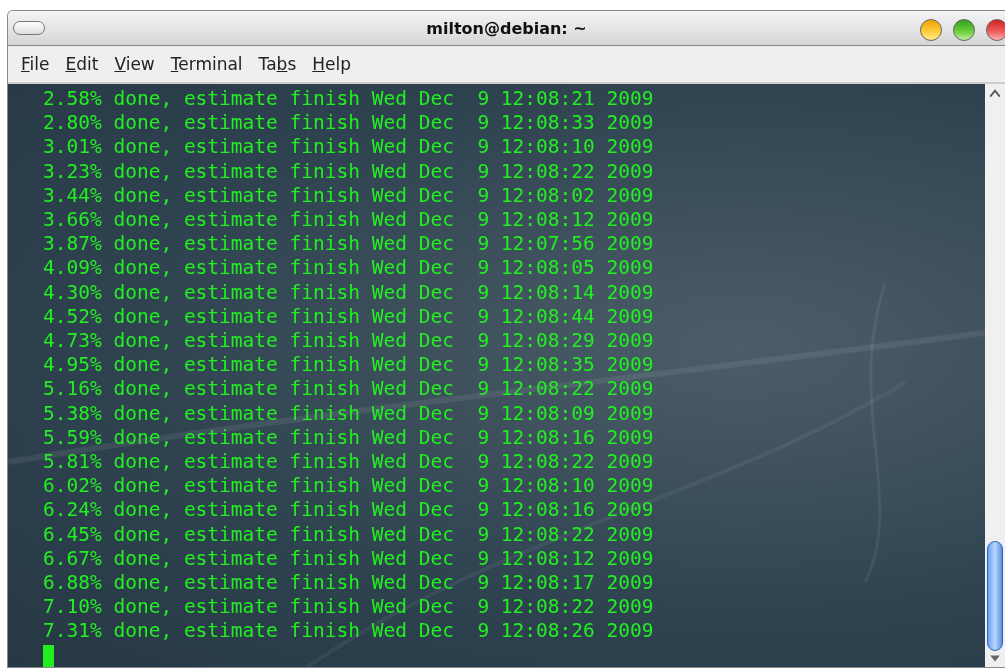 This screenshot has height=668, width=1005. Describe the element at coordinates (348, 631) in the screenshot. I see `terminal-line: 7.31% done, estimate finish Wed Dec 9 12:08:26 2009` at that location.